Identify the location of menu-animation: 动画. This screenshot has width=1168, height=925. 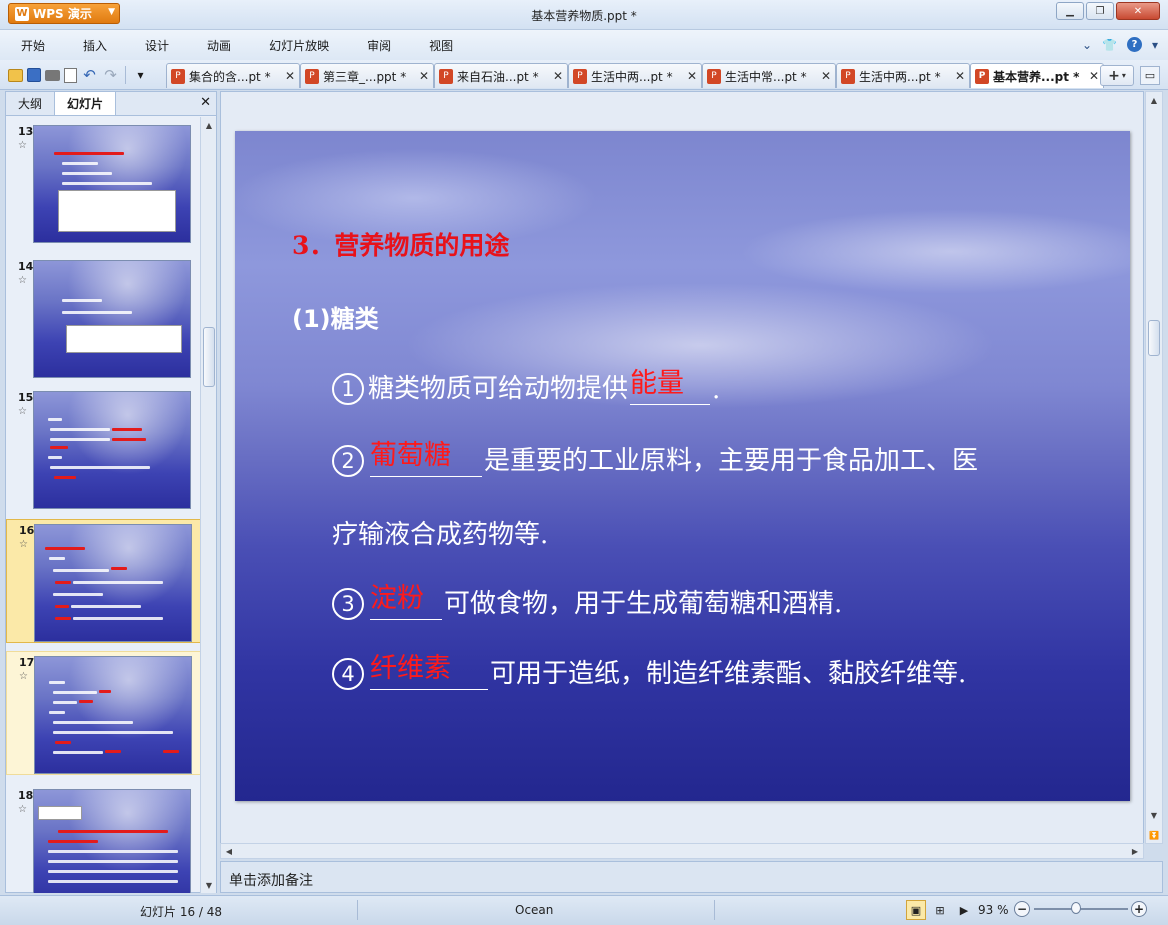
(217, 45).